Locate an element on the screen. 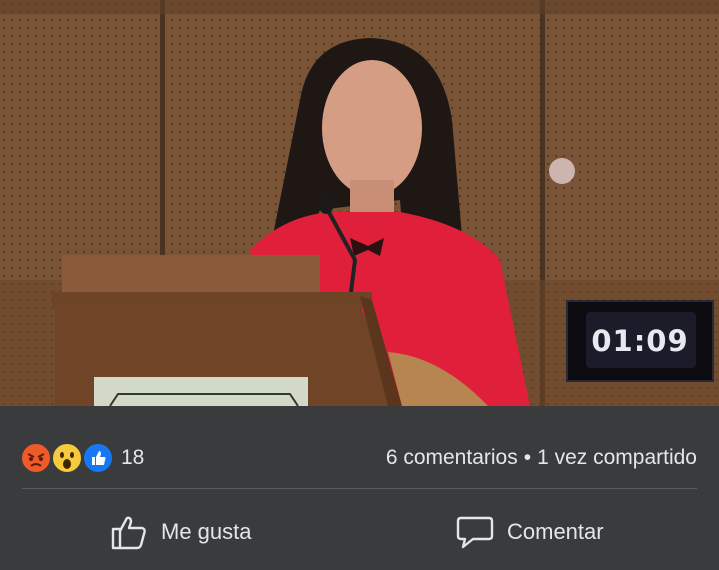 The image size is (719, 570). divider is located at coordinates (359, 488).